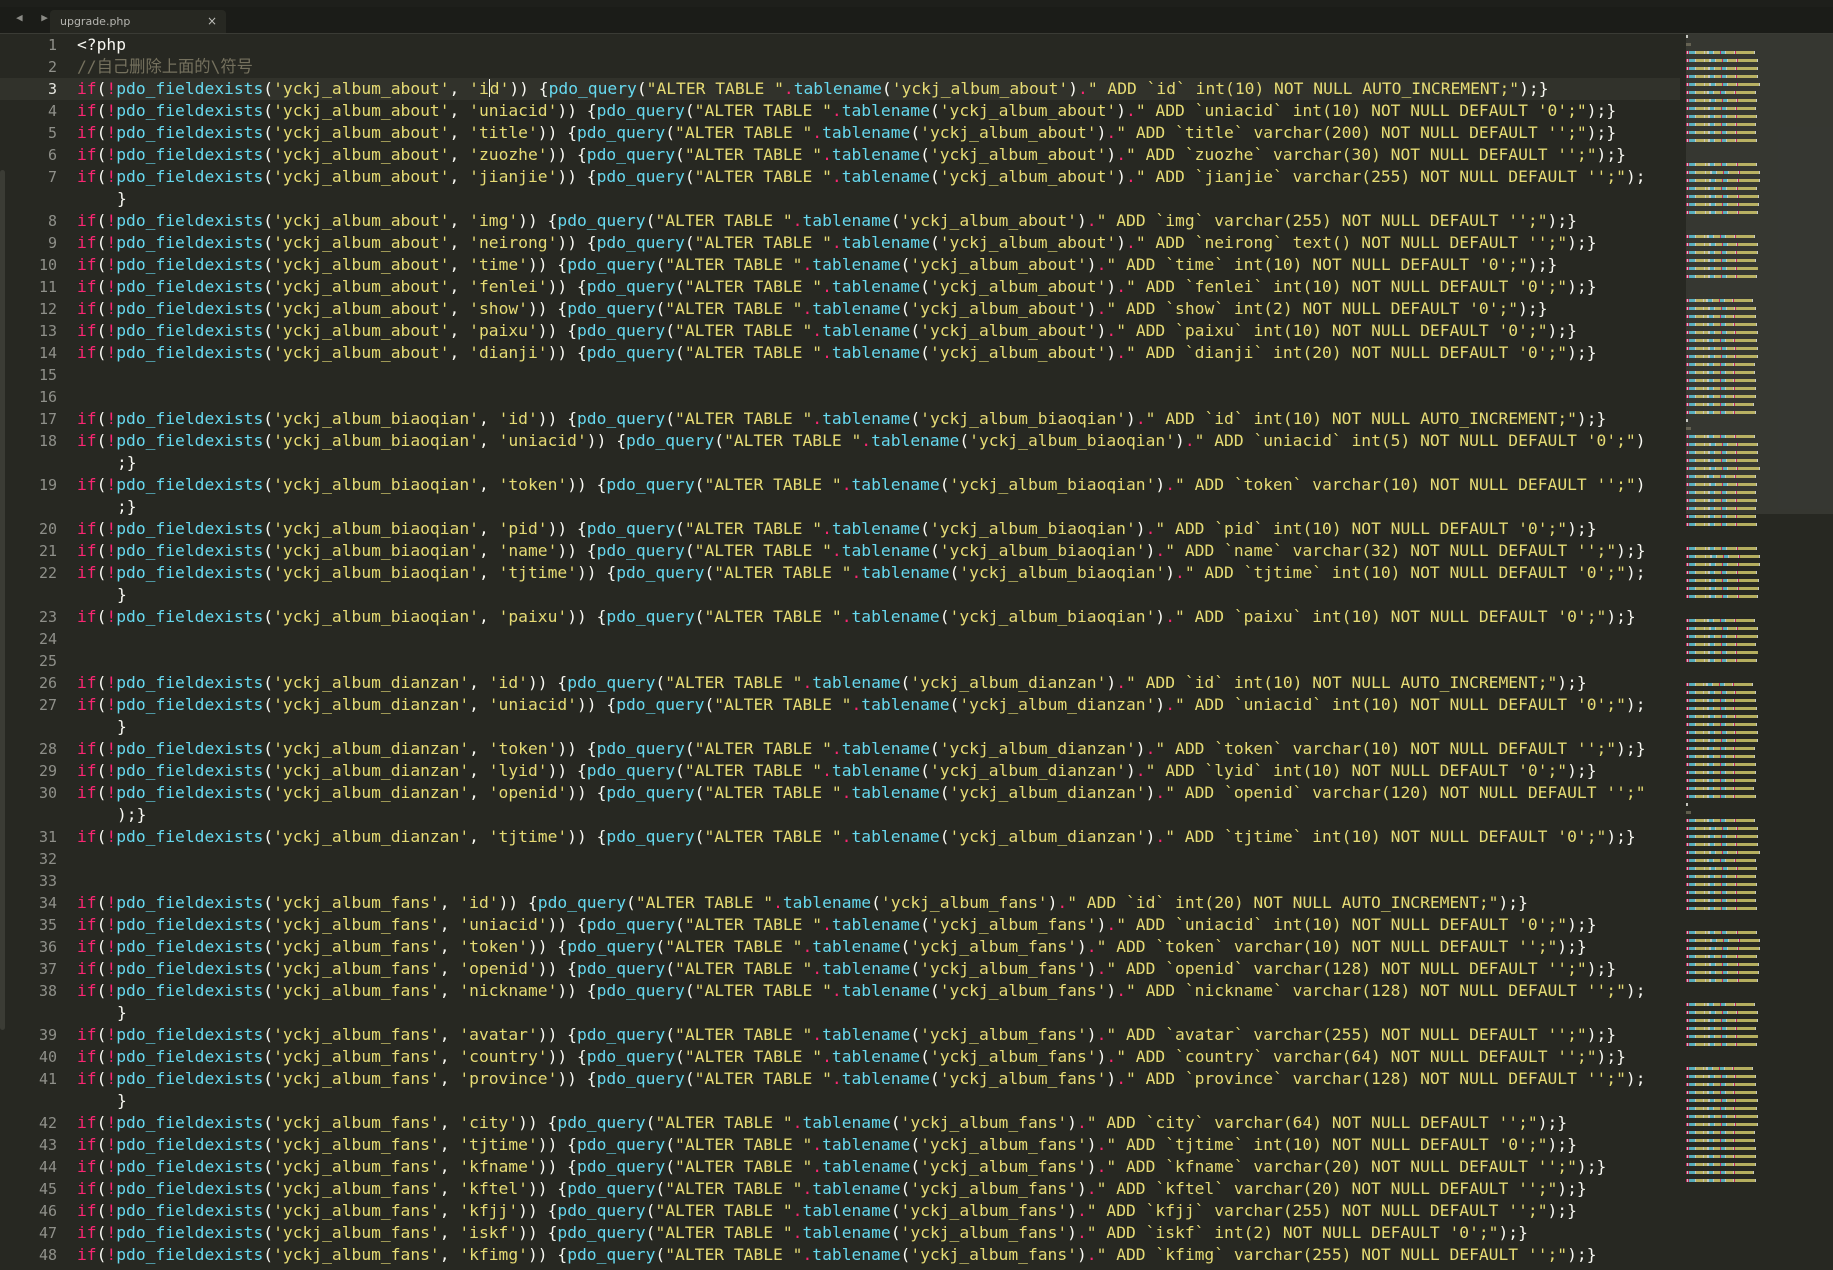 This screenshot has width=1833, height=1270. Describe the element at coordinates (361, 110) in the screenshot. I see `code-token: 'yckj_album_about'` at that location.